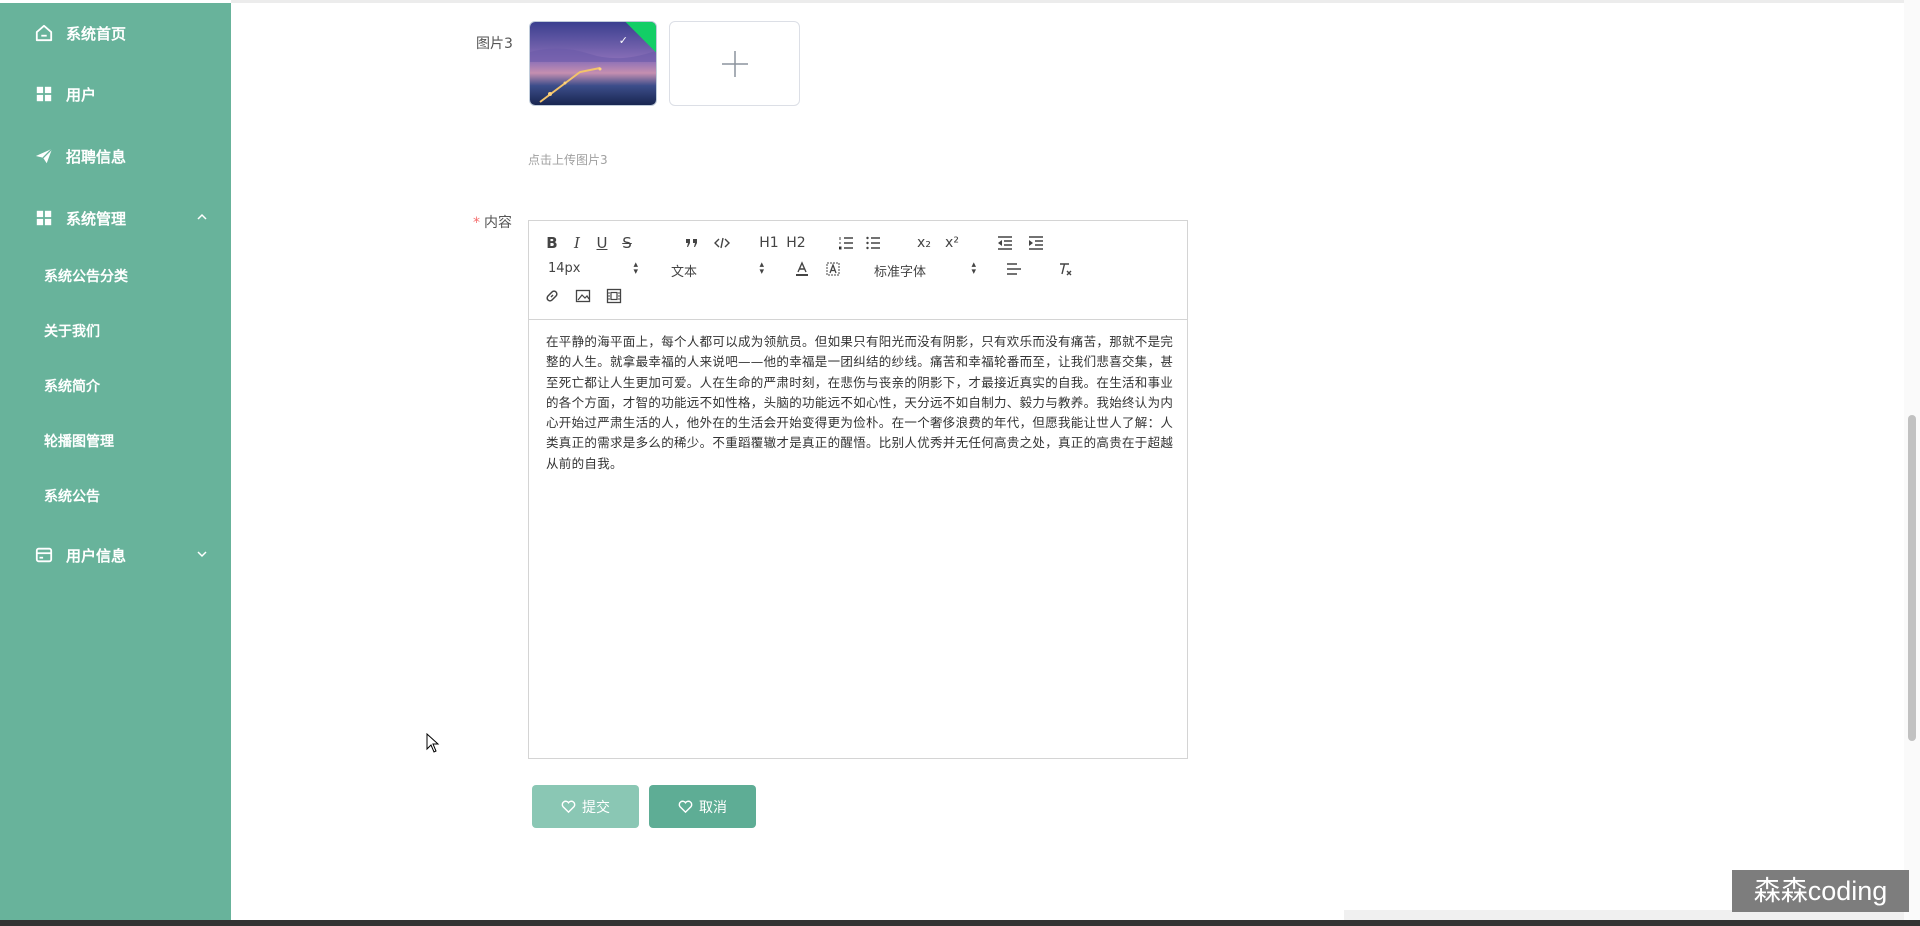 The height and width of the screenshot is (926, 1920). I want to click on video-button, so click(614, 296).